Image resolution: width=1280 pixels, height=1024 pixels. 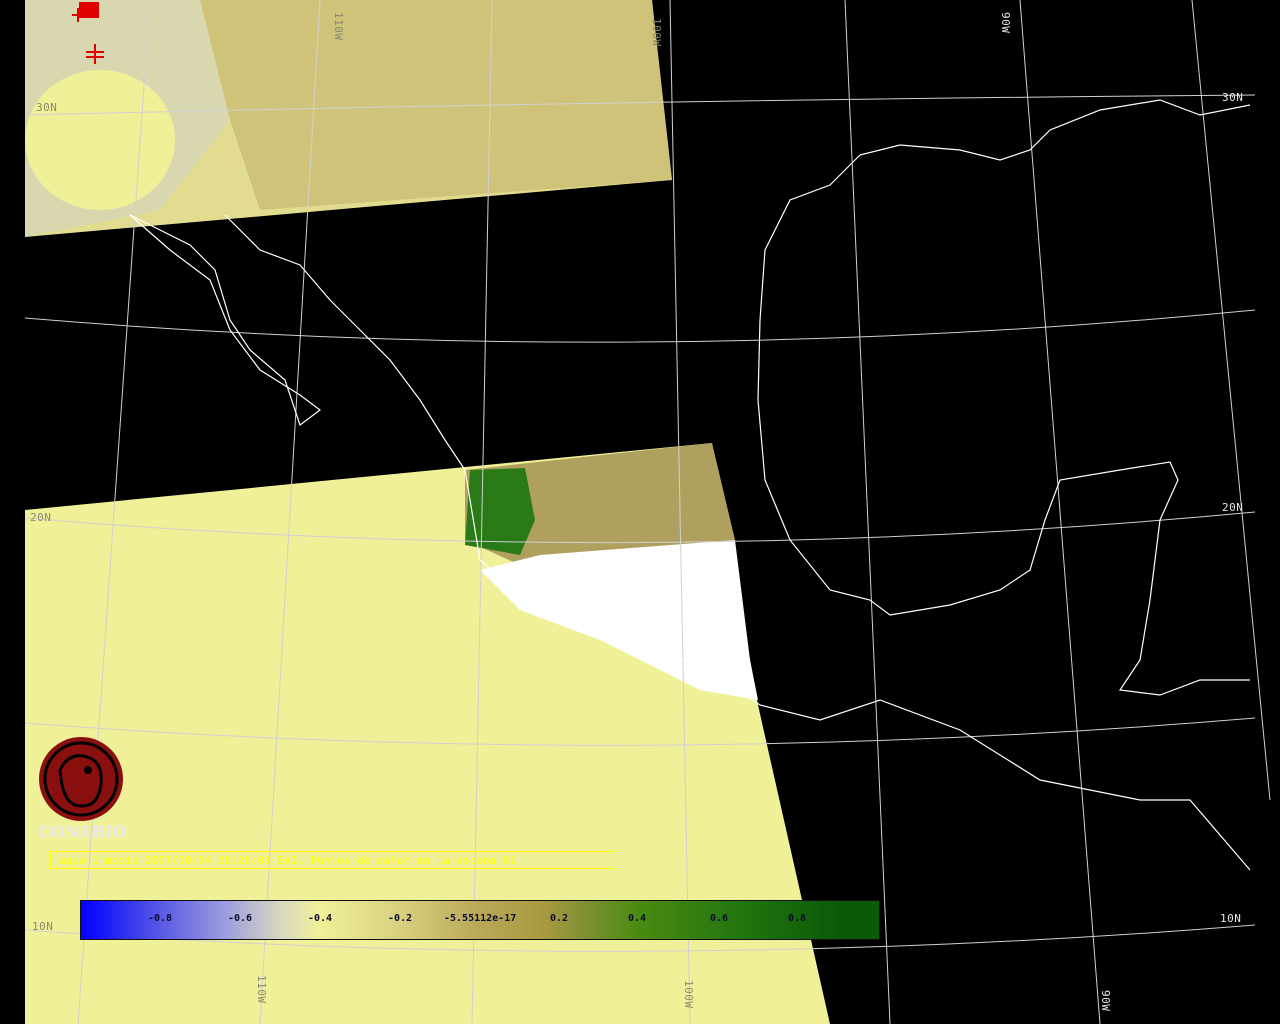 What do you see at coordinates (797, 918) in the screenshot?
I see `scale-tick-label: 0.8` at bounding box center [797, 918].